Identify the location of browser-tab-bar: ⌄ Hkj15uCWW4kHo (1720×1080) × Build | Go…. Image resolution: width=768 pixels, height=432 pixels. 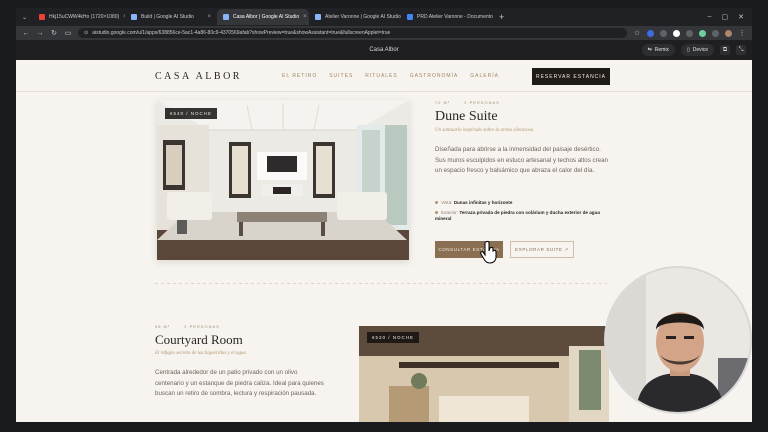
(384, 17).